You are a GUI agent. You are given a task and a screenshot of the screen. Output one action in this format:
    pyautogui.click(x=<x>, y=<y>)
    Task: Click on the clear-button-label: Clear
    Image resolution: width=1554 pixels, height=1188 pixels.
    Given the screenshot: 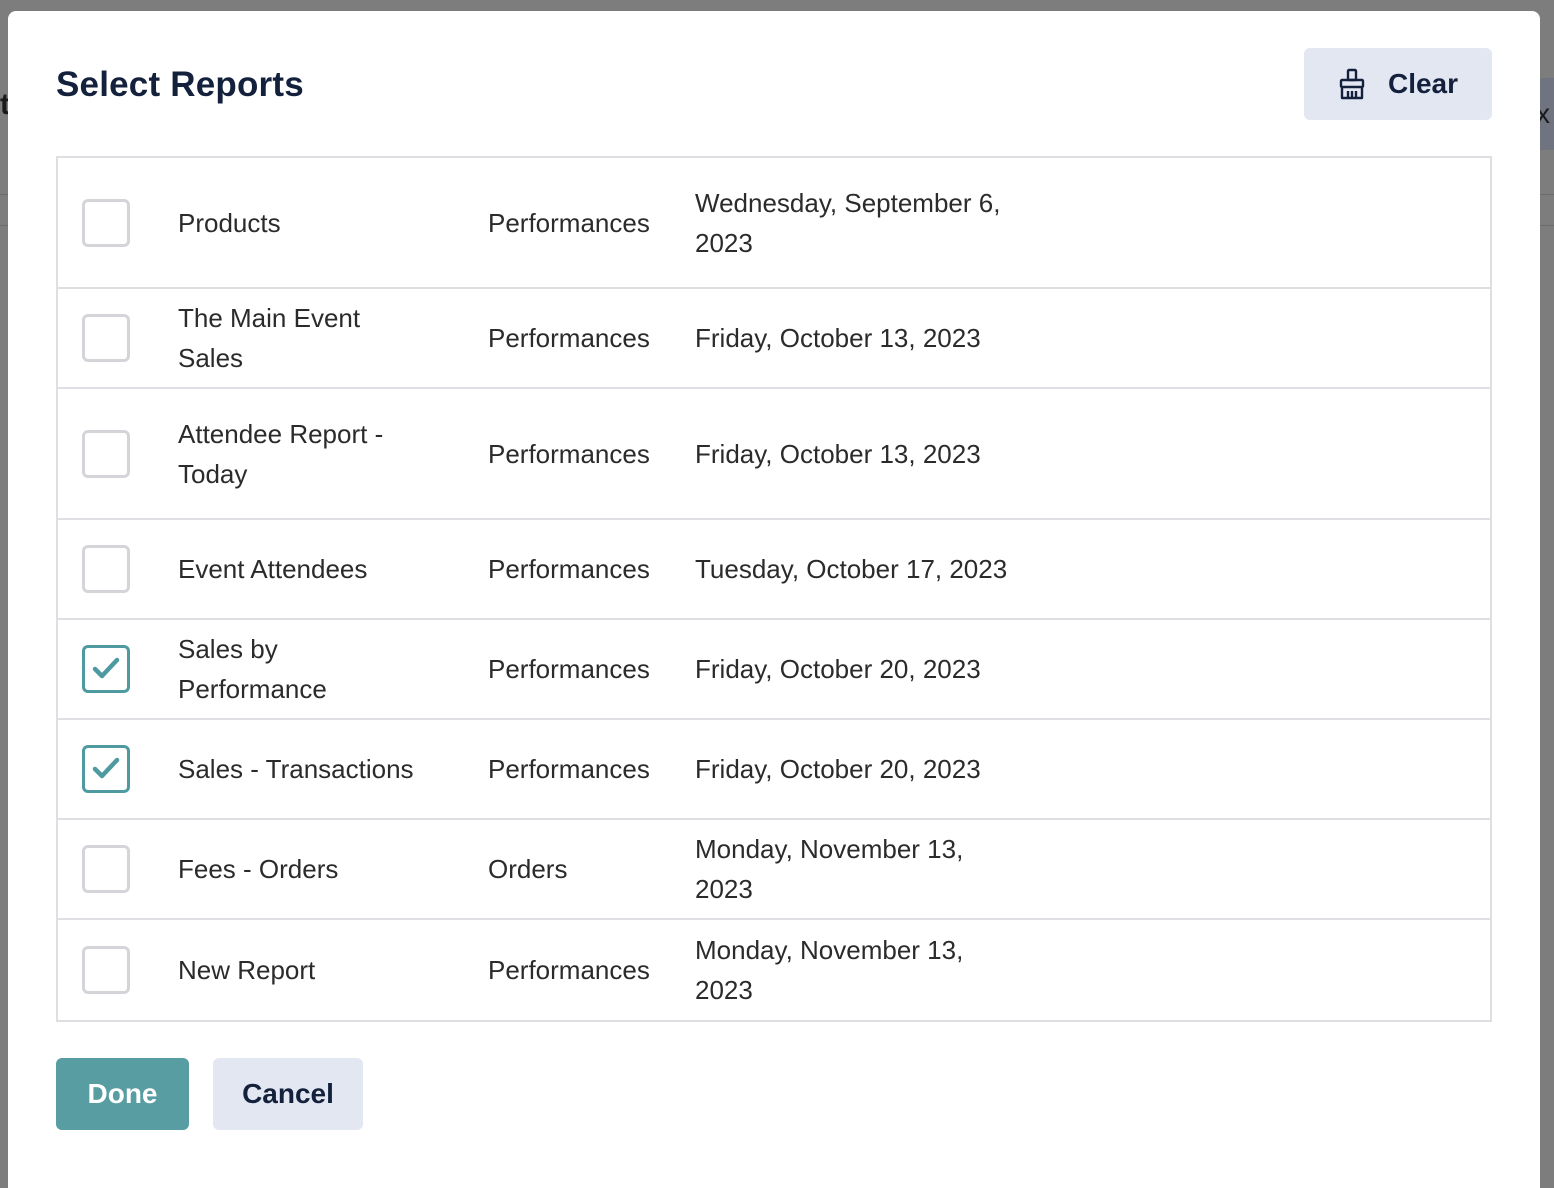 What is the action you would take?
    pyautogui.click(x=1423, y=83)
    